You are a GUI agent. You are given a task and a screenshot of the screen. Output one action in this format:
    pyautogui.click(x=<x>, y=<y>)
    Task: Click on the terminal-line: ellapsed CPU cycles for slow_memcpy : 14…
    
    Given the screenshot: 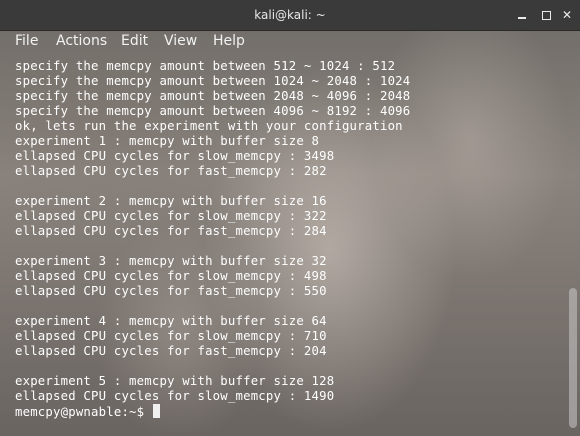 What is the action you would take?
    pyautogui.click(x=175, y=396)
    